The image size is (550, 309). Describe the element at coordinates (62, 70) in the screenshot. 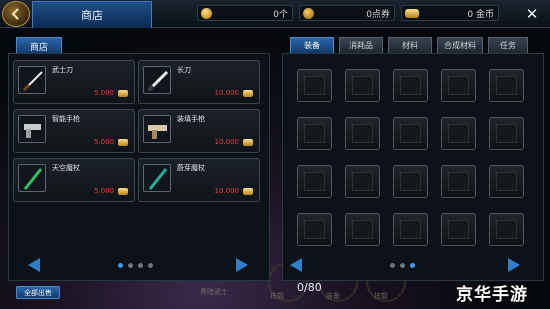

I see `item-name: 武士刀` at that location.